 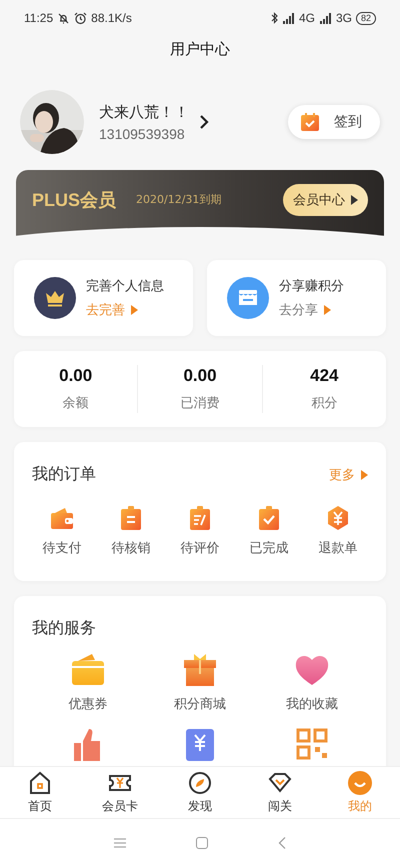 What do you see at coordinates (344, 18) in the screenshot?
I see `network-type: 3G` at bounding box center [344, 18].